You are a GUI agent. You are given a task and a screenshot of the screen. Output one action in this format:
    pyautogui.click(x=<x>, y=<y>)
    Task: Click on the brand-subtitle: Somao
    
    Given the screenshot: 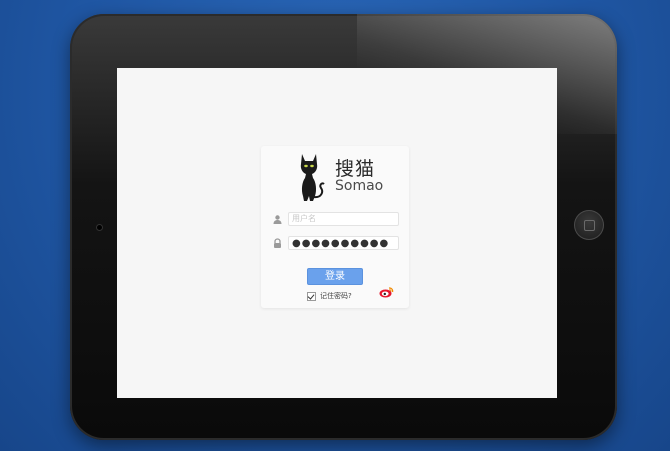 What is the action you would take?
    pyautogui.click(x=359, y=186)
    